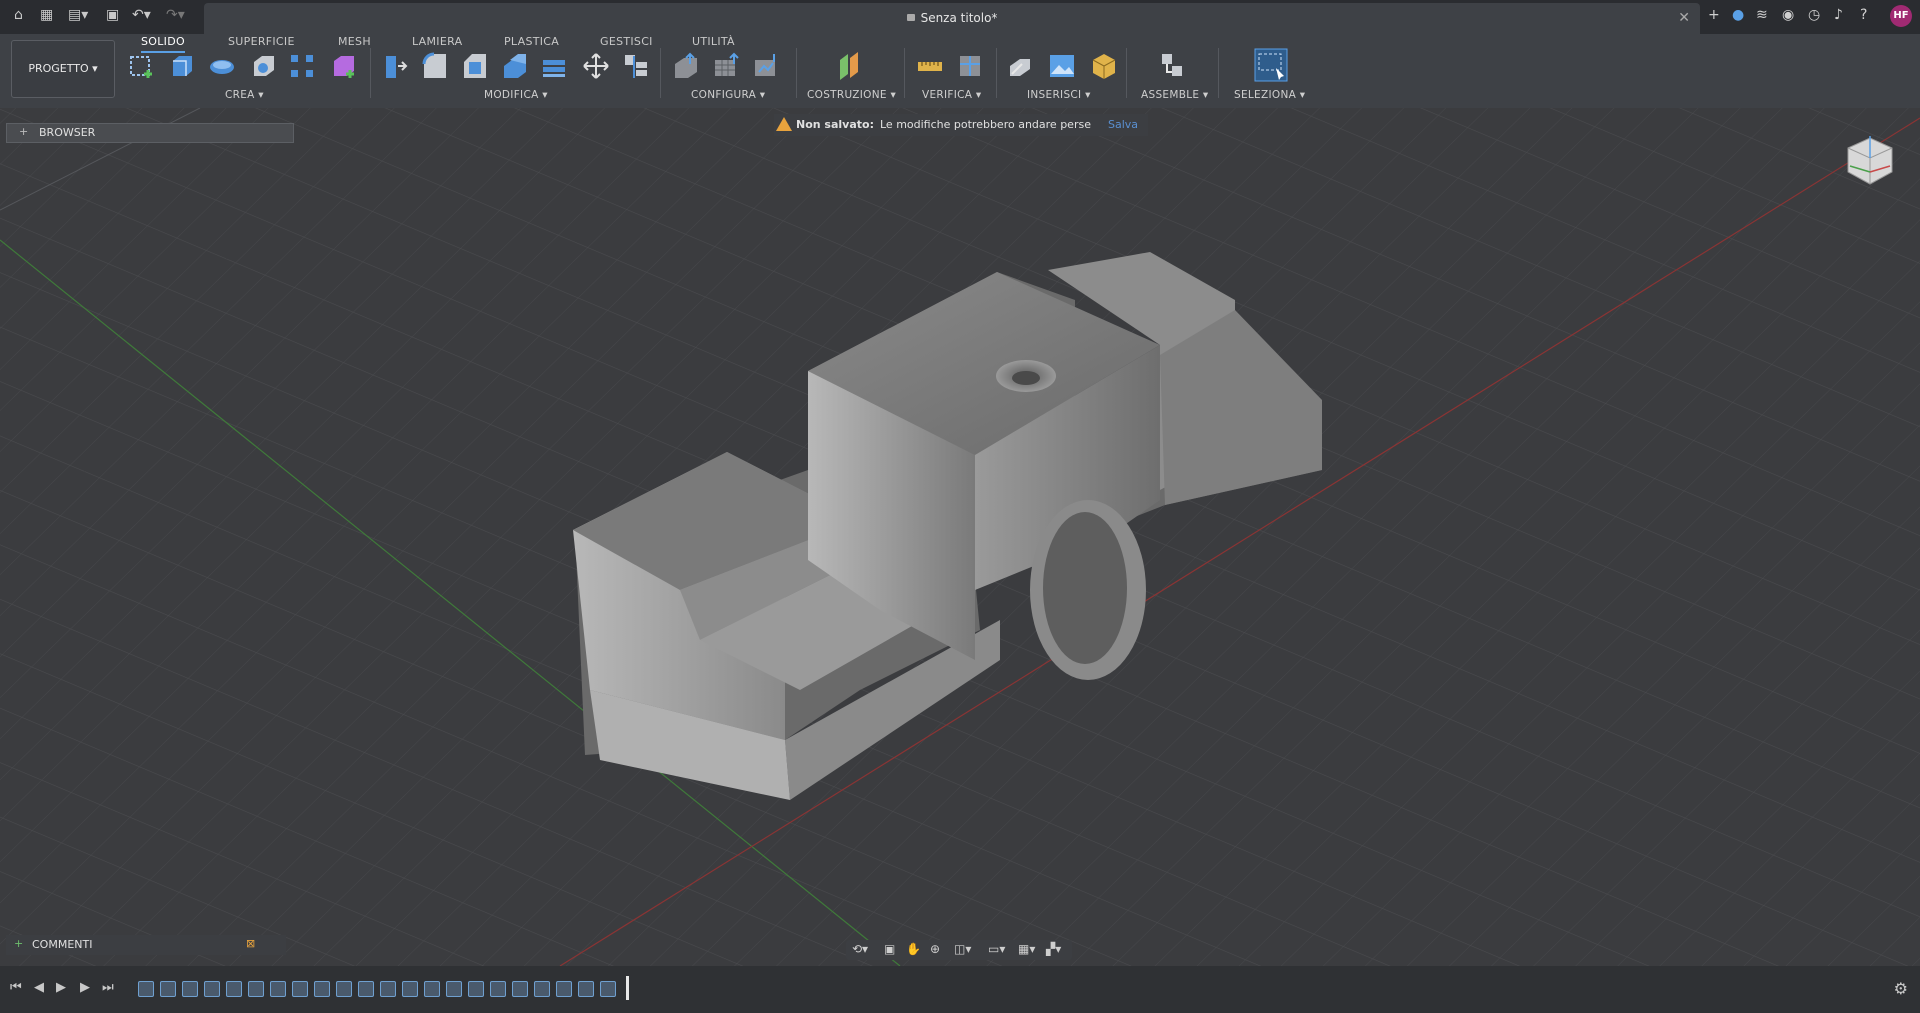 This screenshot has height=1013, width=1920. I want to click on view-cube, so click(1870, 160).